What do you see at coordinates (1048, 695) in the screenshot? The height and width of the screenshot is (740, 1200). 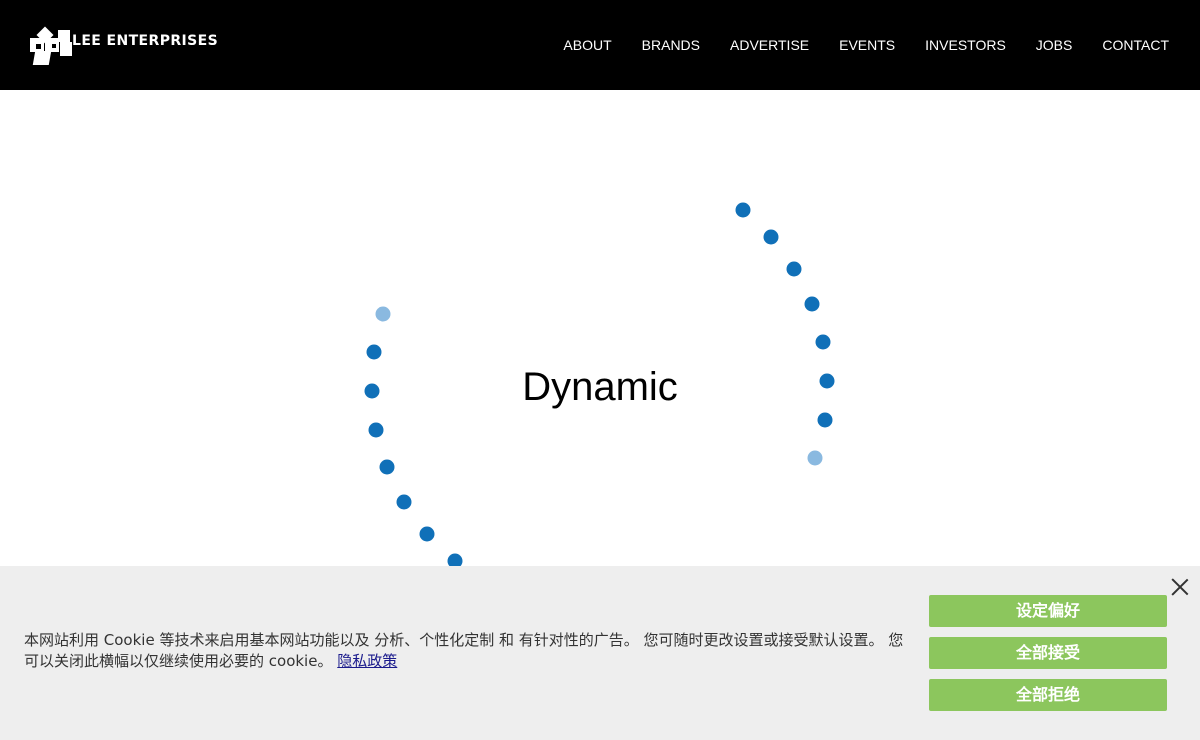 I see `reject-all-button: 全部拒绝` at bounding box center [1048, 695].